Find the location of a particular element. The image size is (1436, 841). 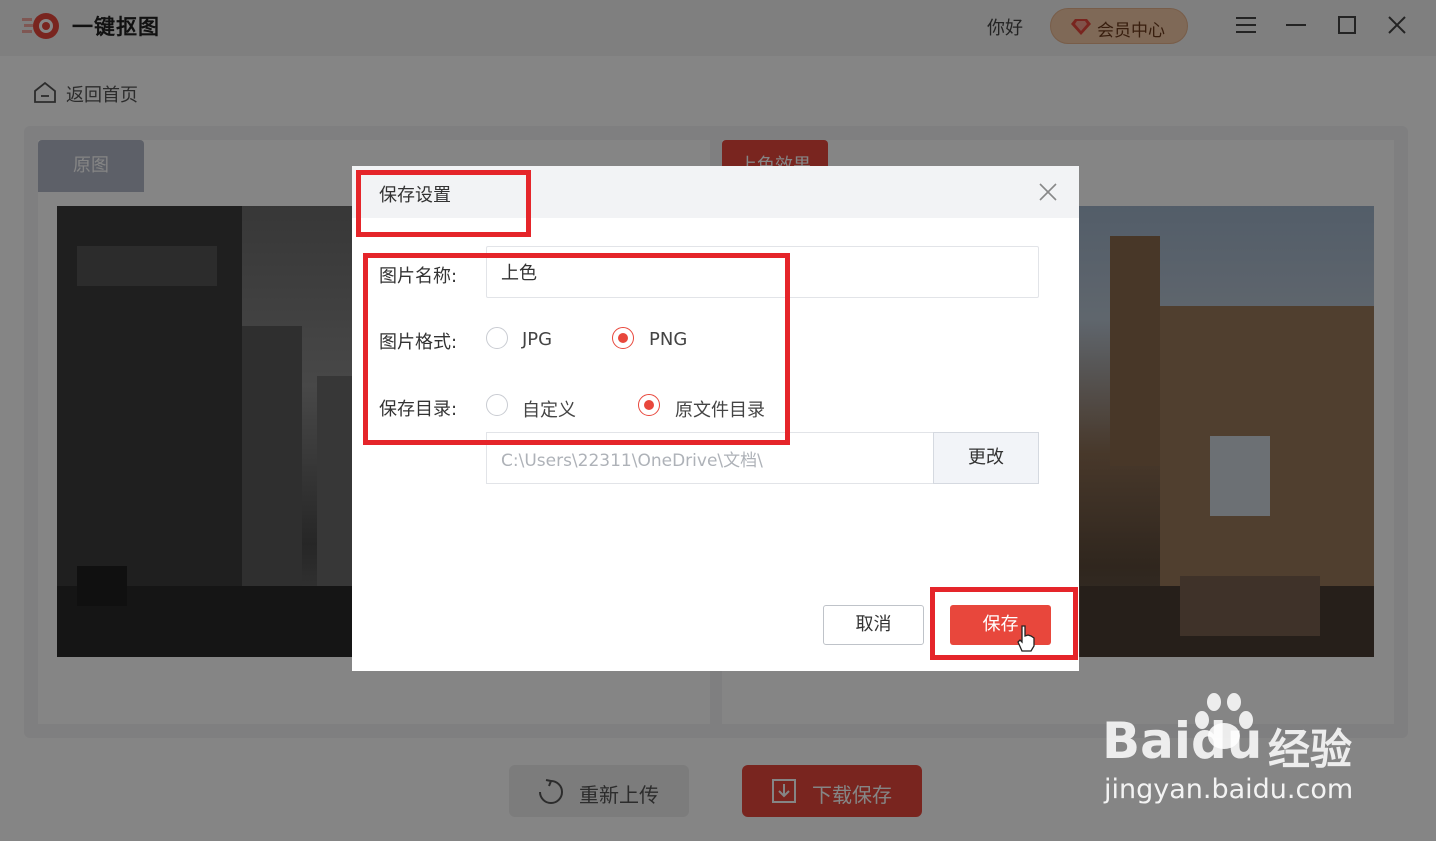

baidu-jingyan-watermark: Baidu 经验 jingyan.baidu.com is located at coordinates (1235, 748).